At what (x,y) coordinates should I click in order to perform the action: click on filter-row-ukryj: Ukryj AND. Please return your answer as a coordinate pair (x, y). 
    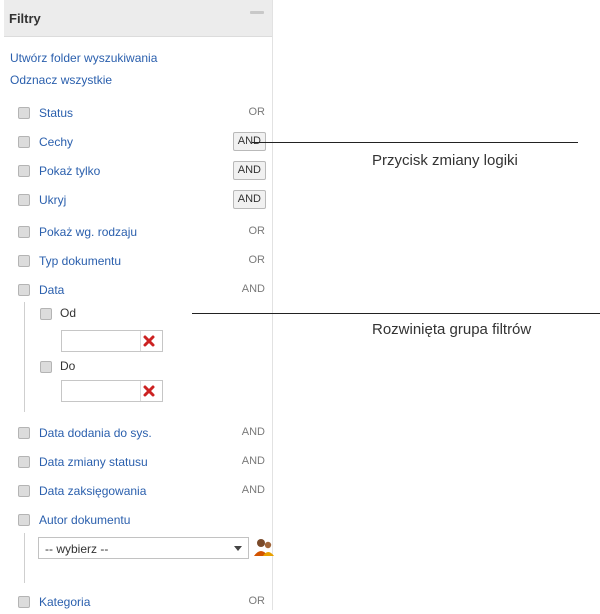
    Looking at the image, I should click on (138, 201).